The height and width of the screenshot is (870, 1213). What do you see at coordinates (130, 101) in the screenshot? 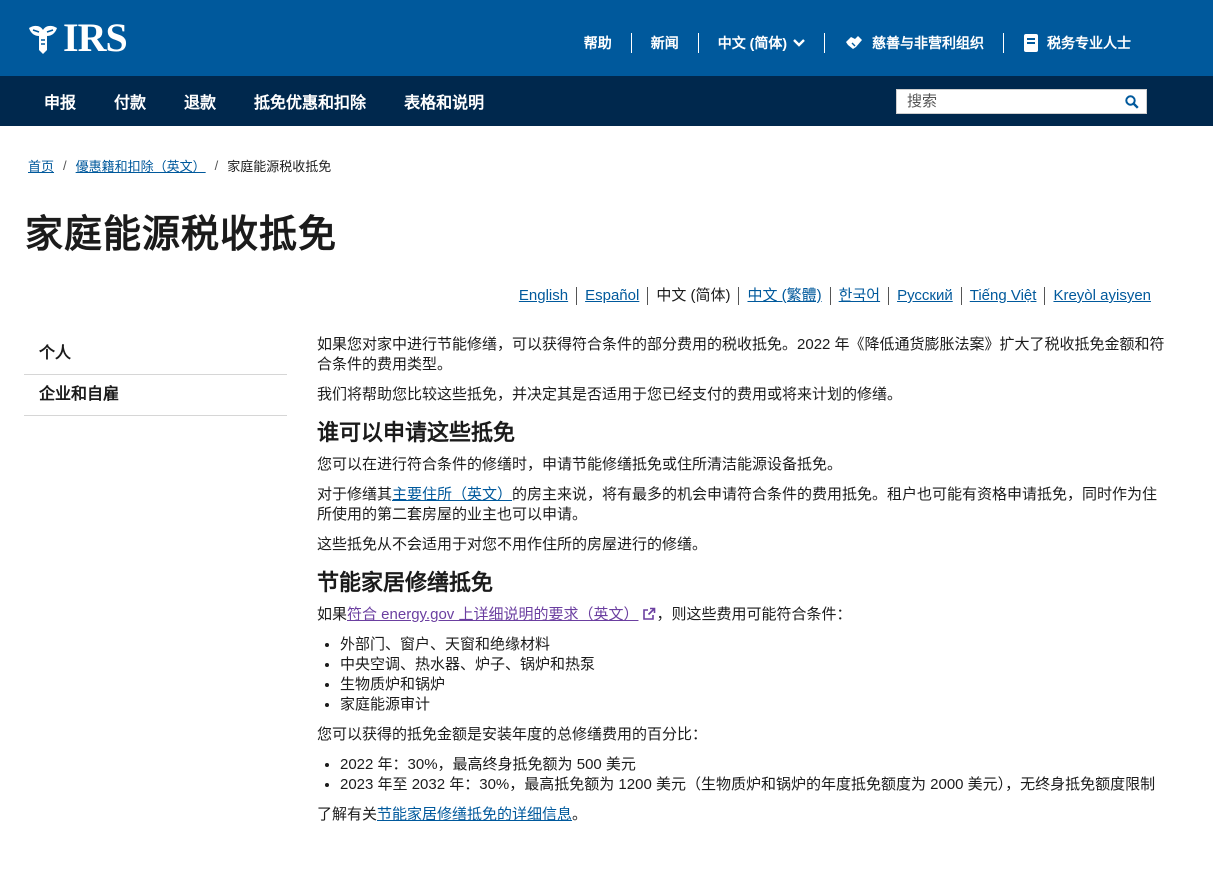
I see `nav-pay: 付款` at bounding box center [130, 101].